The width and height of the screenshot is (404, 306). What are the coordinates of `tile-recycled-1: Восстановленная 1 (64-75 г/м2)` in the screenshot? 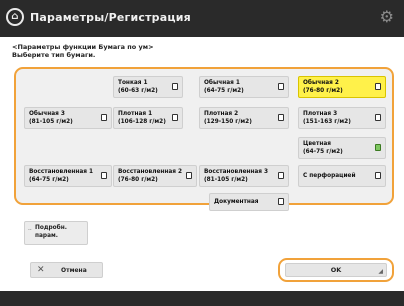 It's located at (68, 176).